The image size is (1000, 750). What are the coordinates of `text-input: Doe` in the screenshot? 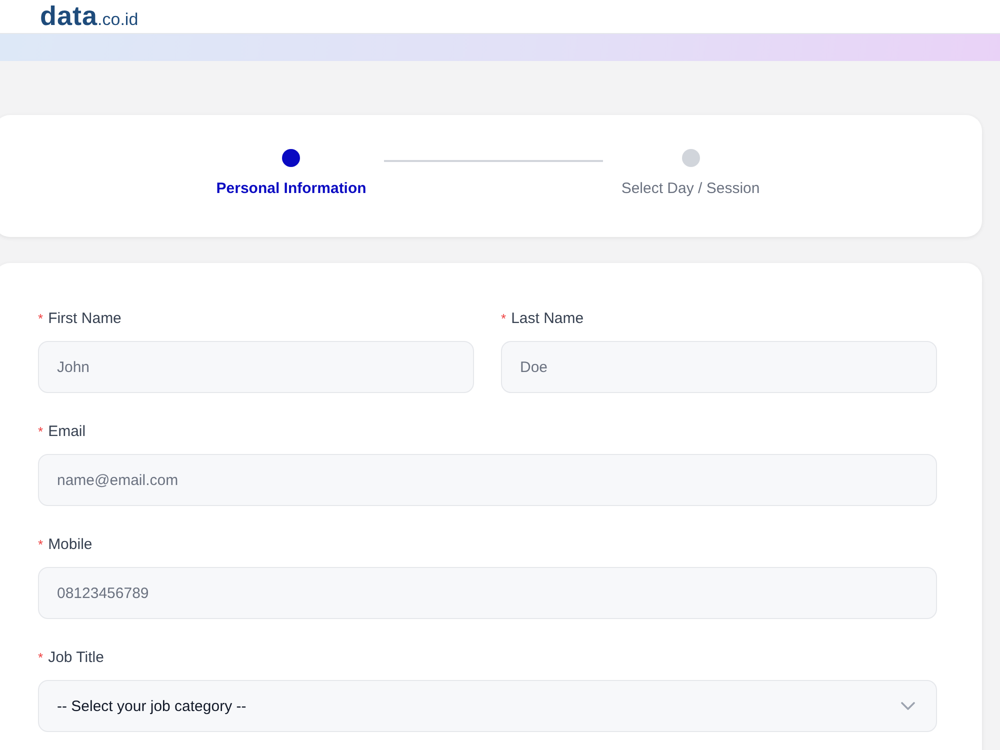 It's located at (719, 367).